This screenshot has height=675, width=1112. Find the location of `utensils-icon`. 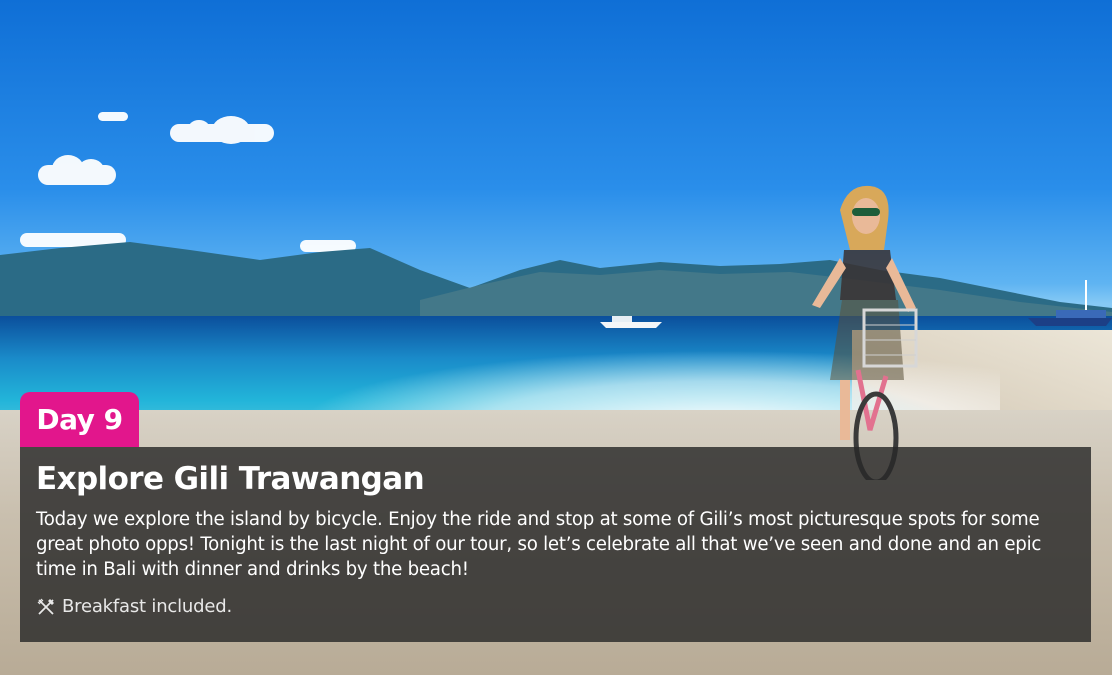

utensils-icon is located at coordinates (45, 606).